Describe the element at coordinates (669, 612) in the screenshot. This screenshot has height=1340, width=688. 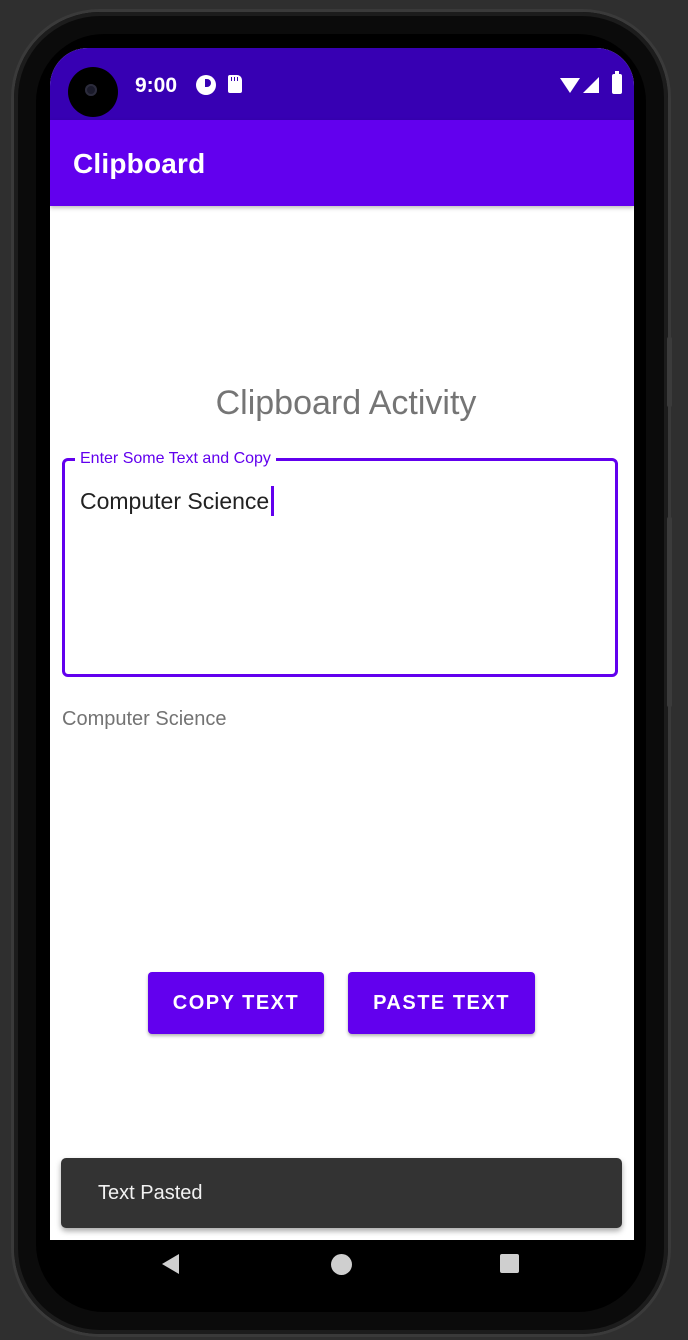
I see `power-button` at that location.